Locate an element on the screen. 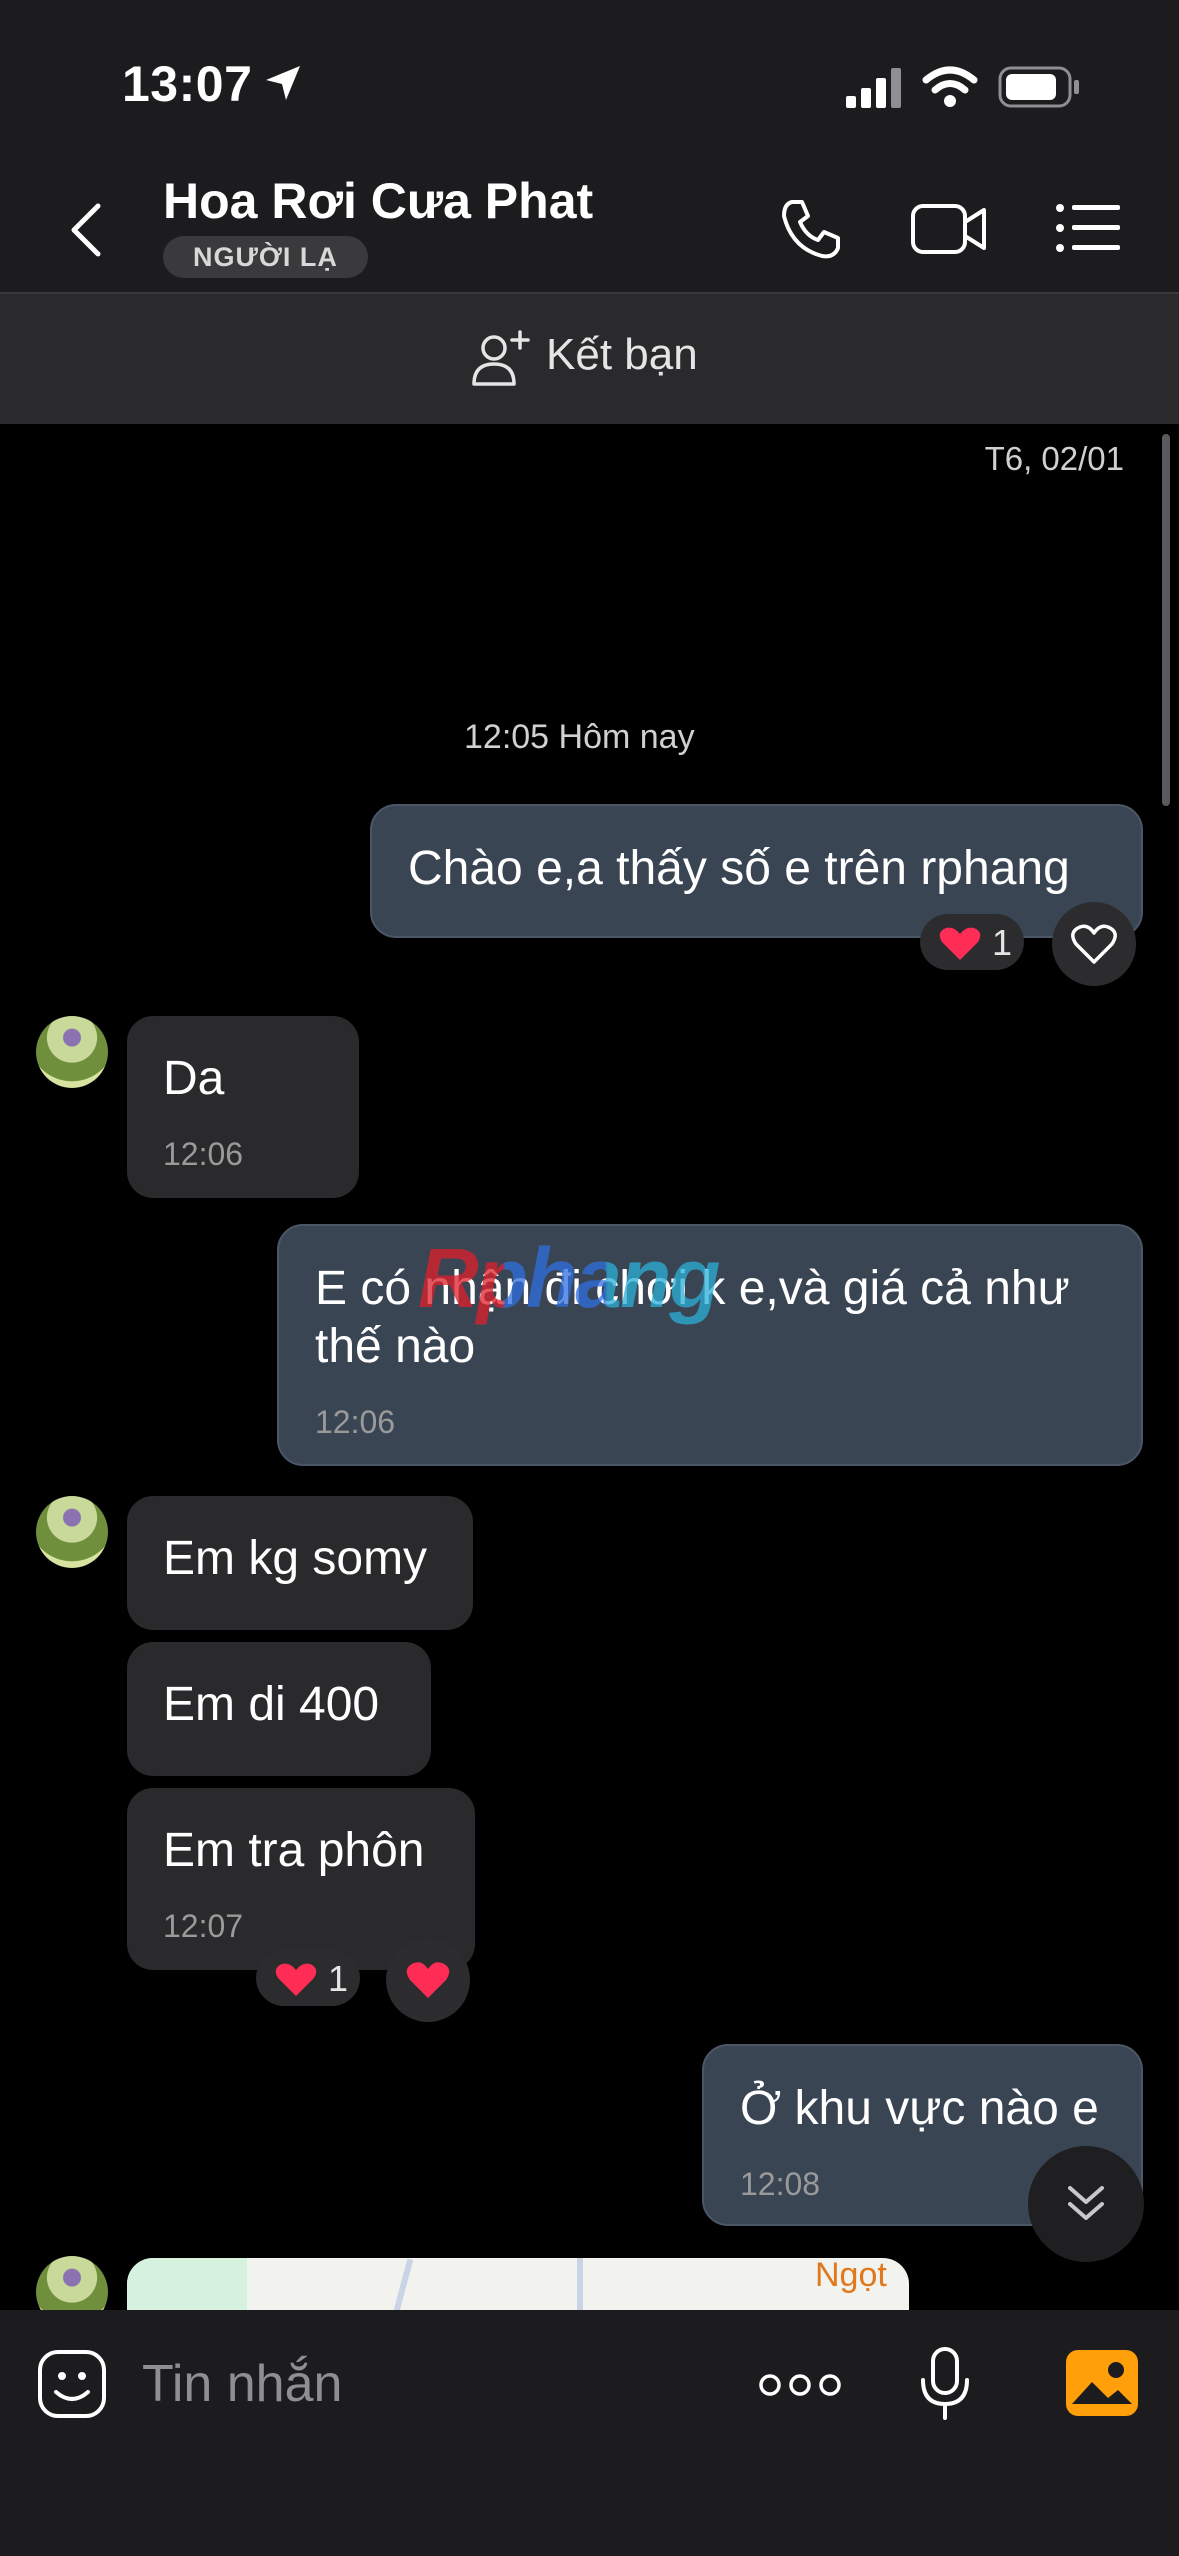 This screenshot has width=1179, height=2556. map-place-label: Ngọt is located at coordinates (851, 2276).